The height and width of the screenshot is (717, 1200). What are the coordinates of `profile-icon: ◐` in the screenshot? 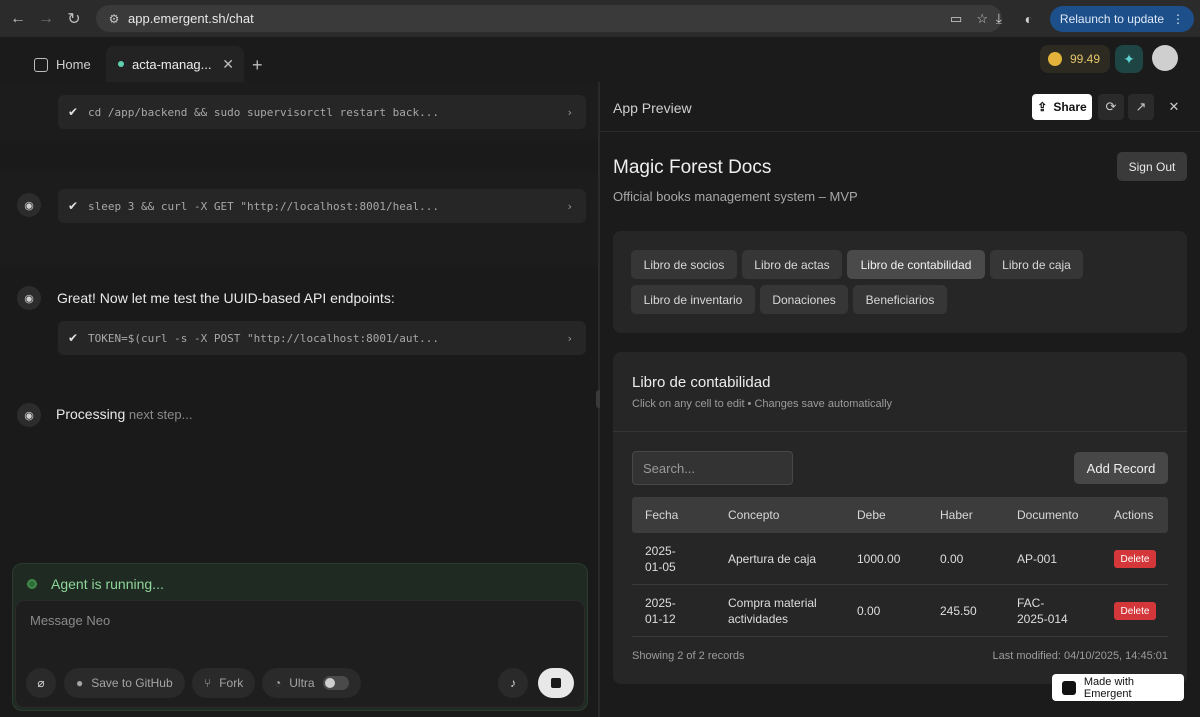 It's located at (1029, 19).